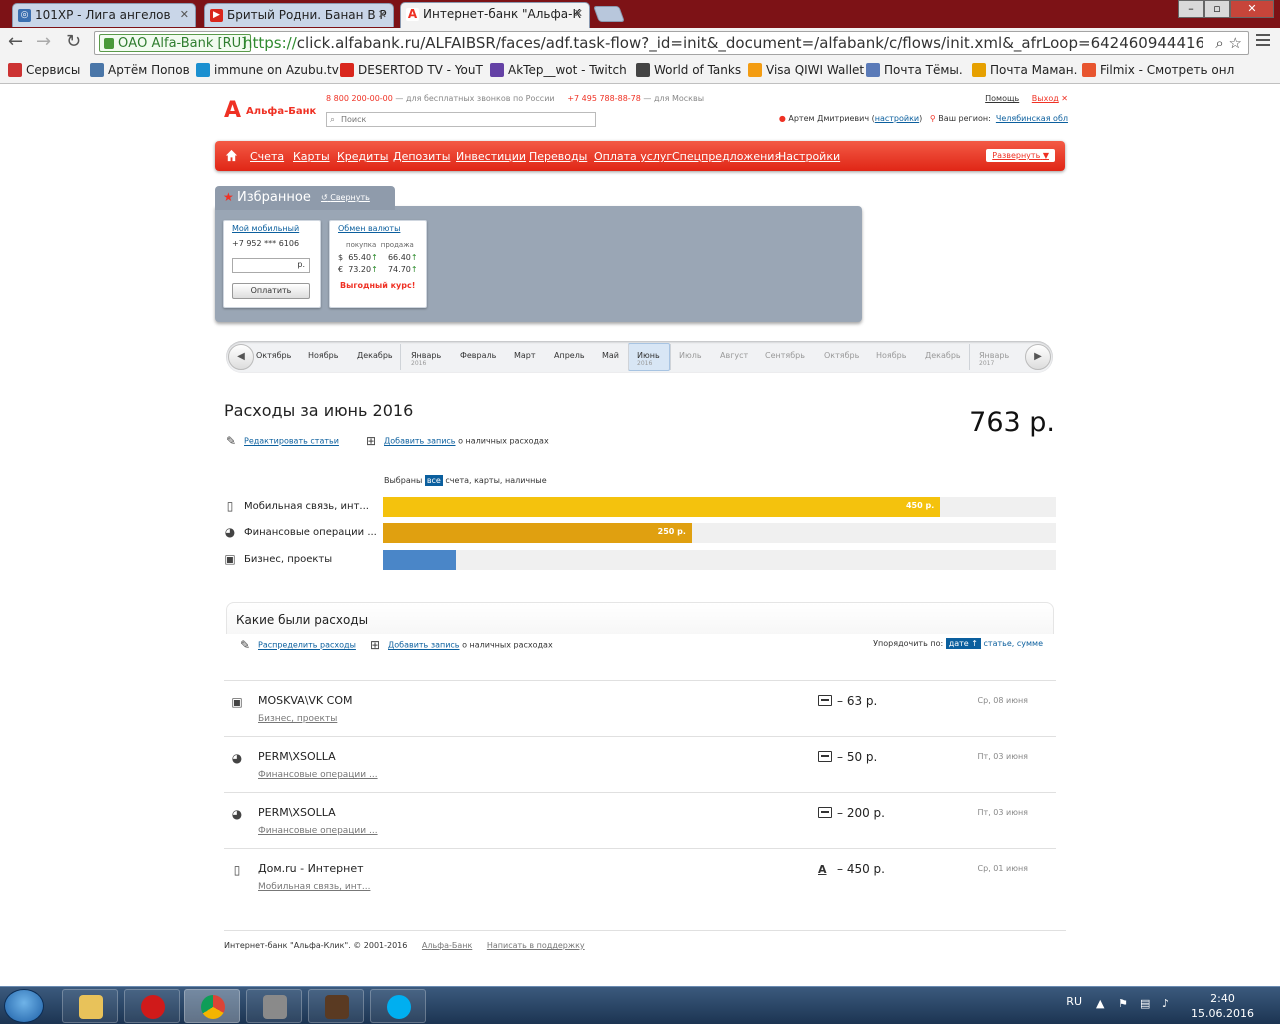 The width and height of the screenshot is (1280, 1024). I want to click on bookmark-item: Filmix - Смотреть онл, so click(1158, 70).